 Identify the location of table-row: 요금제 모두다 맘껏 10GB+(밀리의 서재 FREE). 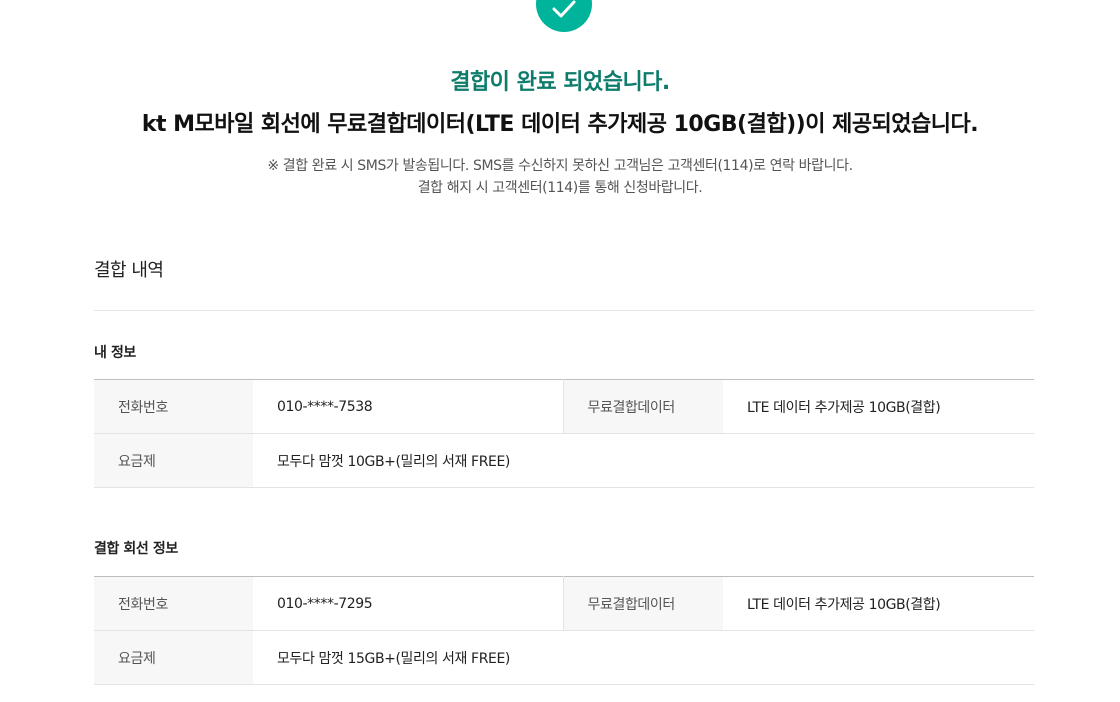
(564, 460).